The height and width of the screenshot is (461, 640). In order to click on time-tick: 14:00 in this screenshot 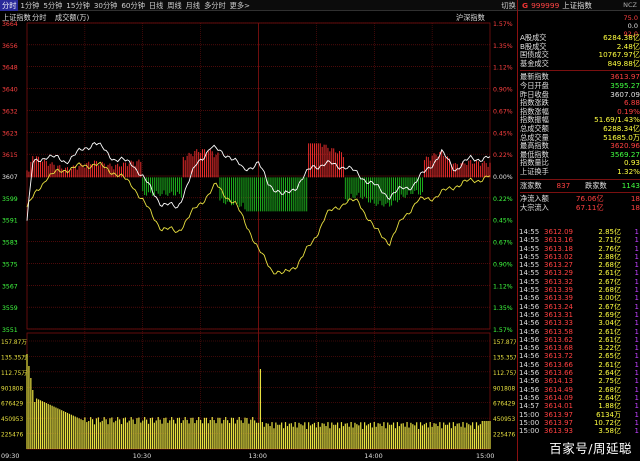, I will do `click(373, 456)`.